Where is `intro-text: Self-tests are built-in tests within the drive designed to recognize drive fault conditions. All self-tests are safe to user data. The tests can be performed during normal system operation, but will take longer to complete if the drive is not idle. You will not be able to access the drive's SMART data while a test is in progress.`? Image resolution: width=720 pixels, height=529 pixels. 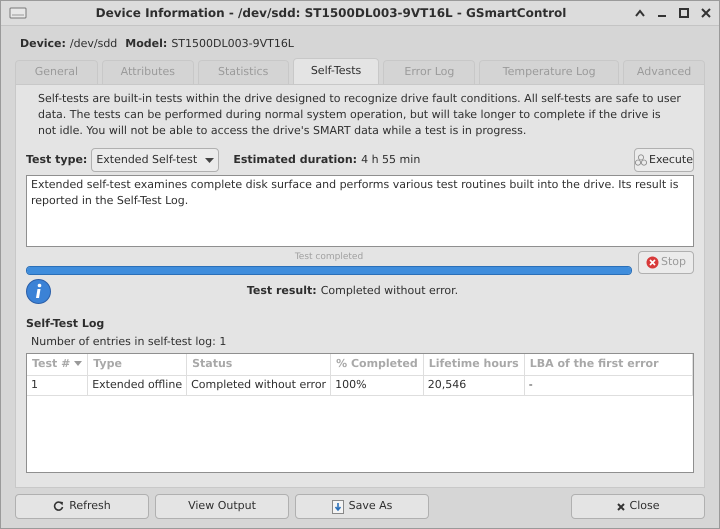 intro-text: Self-tests are built-in tests within the drive designed to recognize drive fault conditions. All self-tests are safe to user data. The tests can be performed during normal system operation, but will take longer to complete if the drive is not idle. You will not be able to access the drive's SMART data while a test is in progress. is located at coordinates (359, 115).